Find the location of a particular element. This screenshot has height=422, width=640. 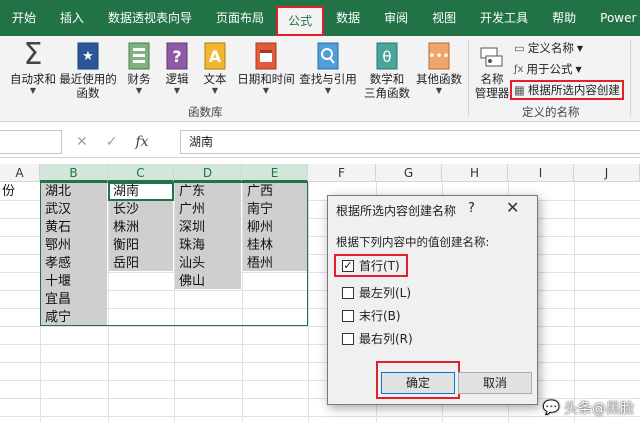

sigma-icon: Σ is located at coordinates (33, 54).